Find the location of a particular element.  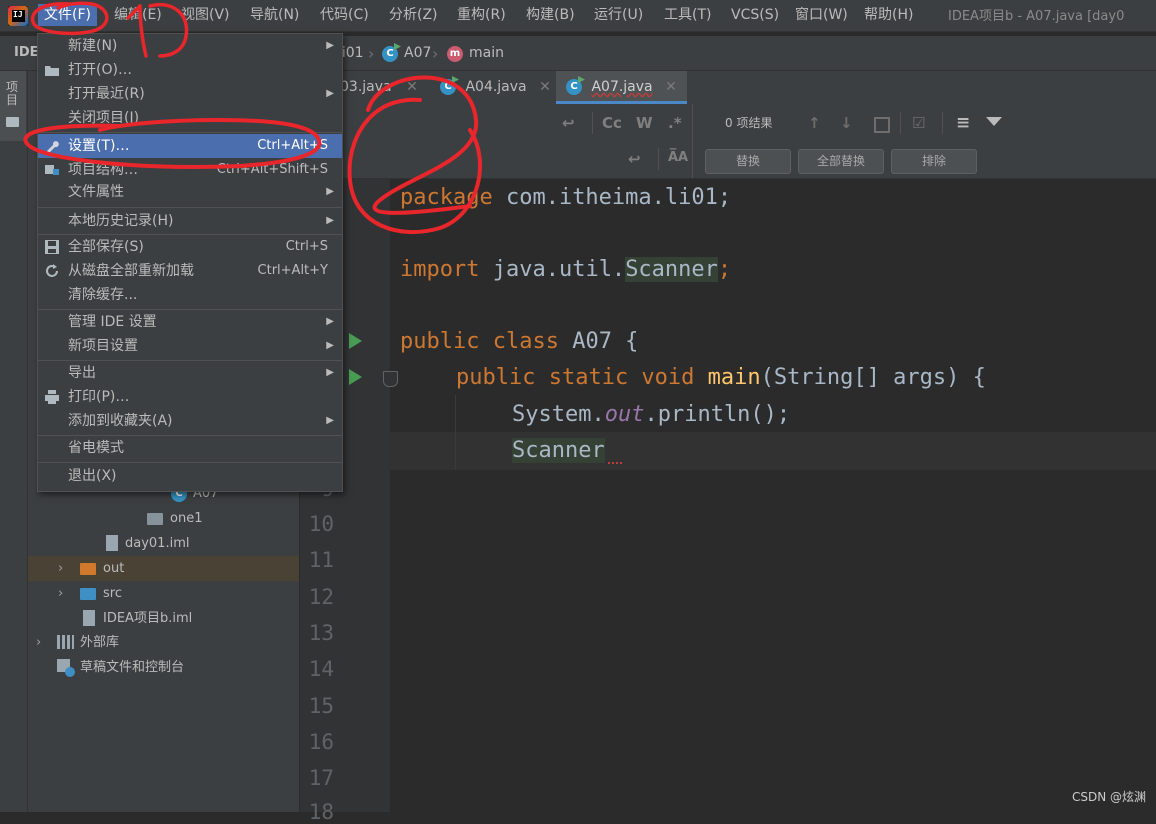

menu-refactor: 重构(R) is located at coordinates (481, 15).